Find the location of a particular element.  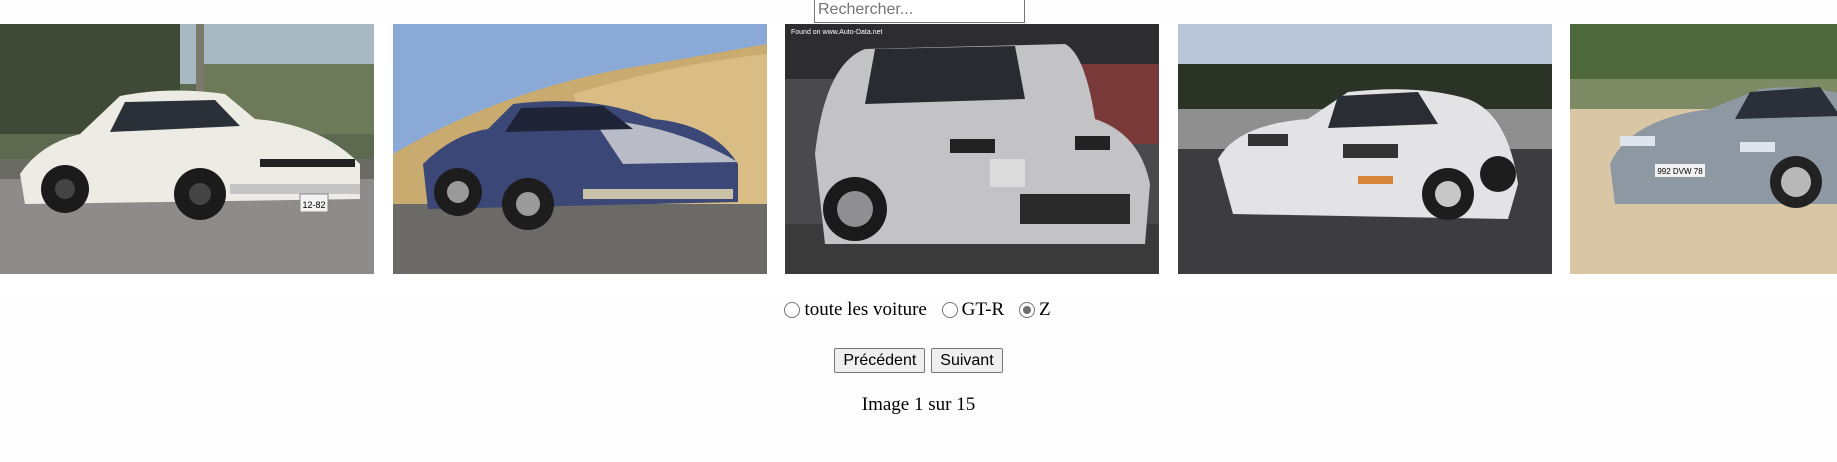

filter-label: Z is located at coordinates (1044, 309).